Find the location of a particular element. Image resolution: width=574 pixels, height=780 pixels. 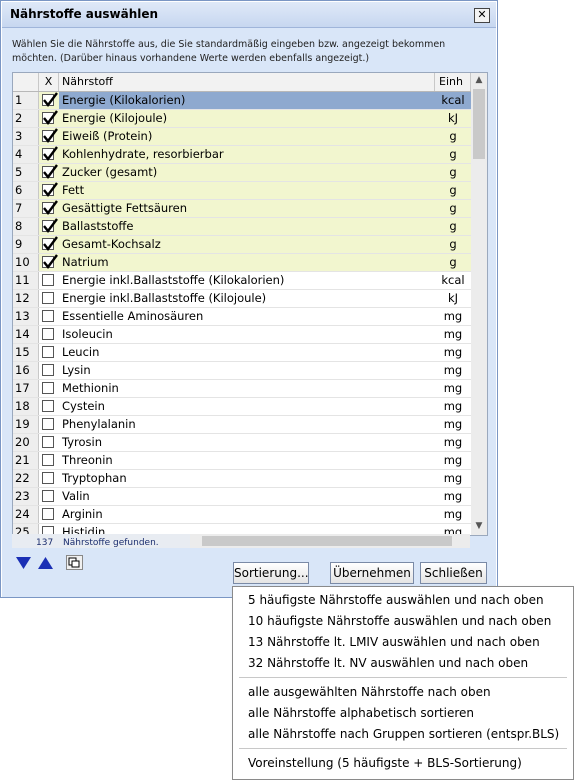

row-number: 6 is located at coordinates (26, 190).